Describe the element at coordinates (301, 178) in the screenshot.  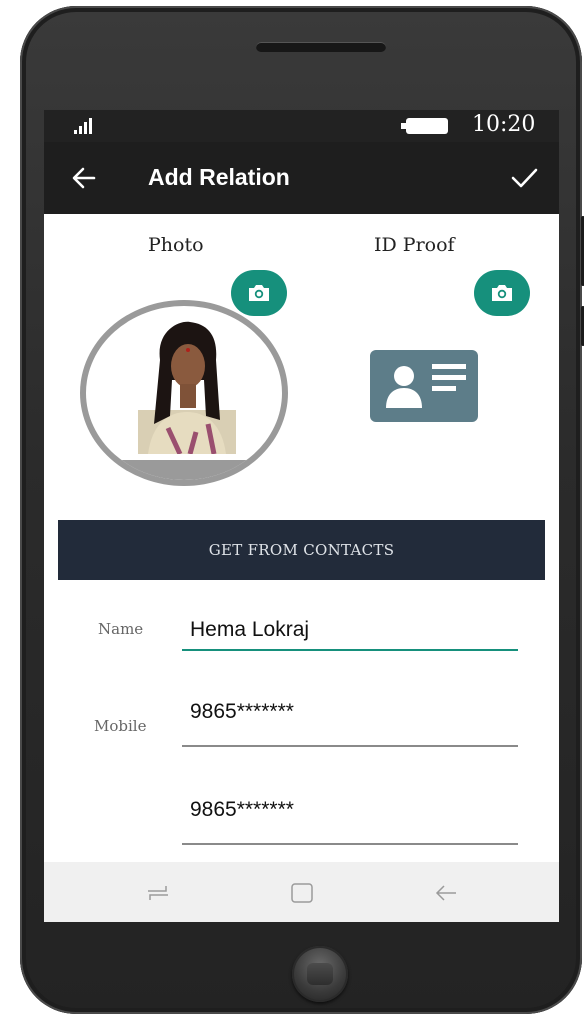
I see `app-bar: Add Relation` at that location.